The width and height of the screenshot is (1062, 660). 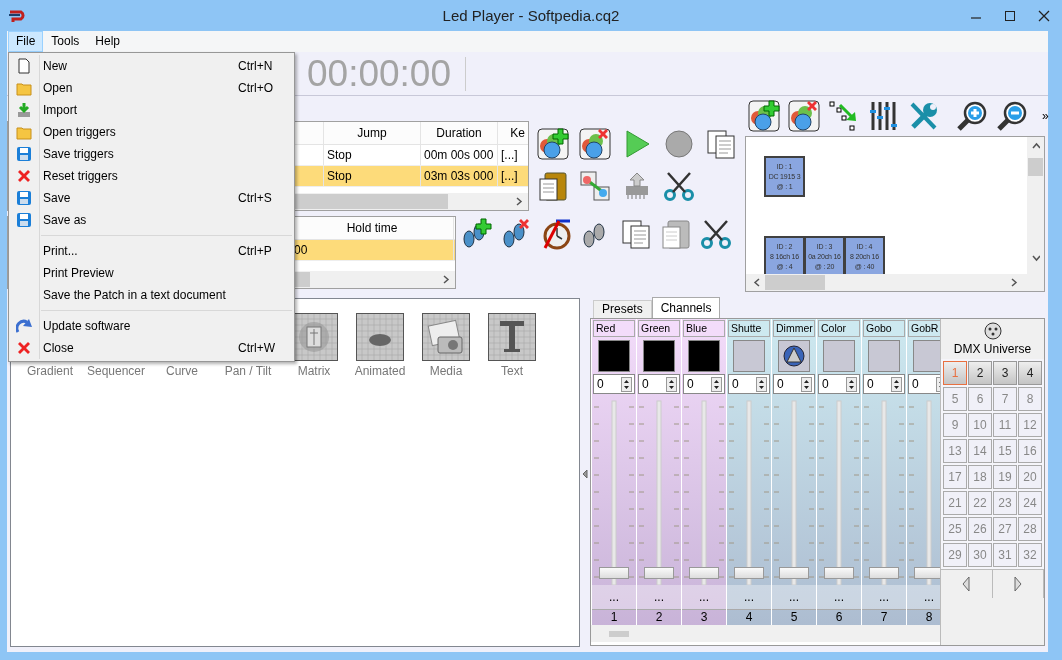 What do you see at coordinates (972, 116) in the screenshot?
I see `zoom-in-icon` at bounding box center [972, 116].